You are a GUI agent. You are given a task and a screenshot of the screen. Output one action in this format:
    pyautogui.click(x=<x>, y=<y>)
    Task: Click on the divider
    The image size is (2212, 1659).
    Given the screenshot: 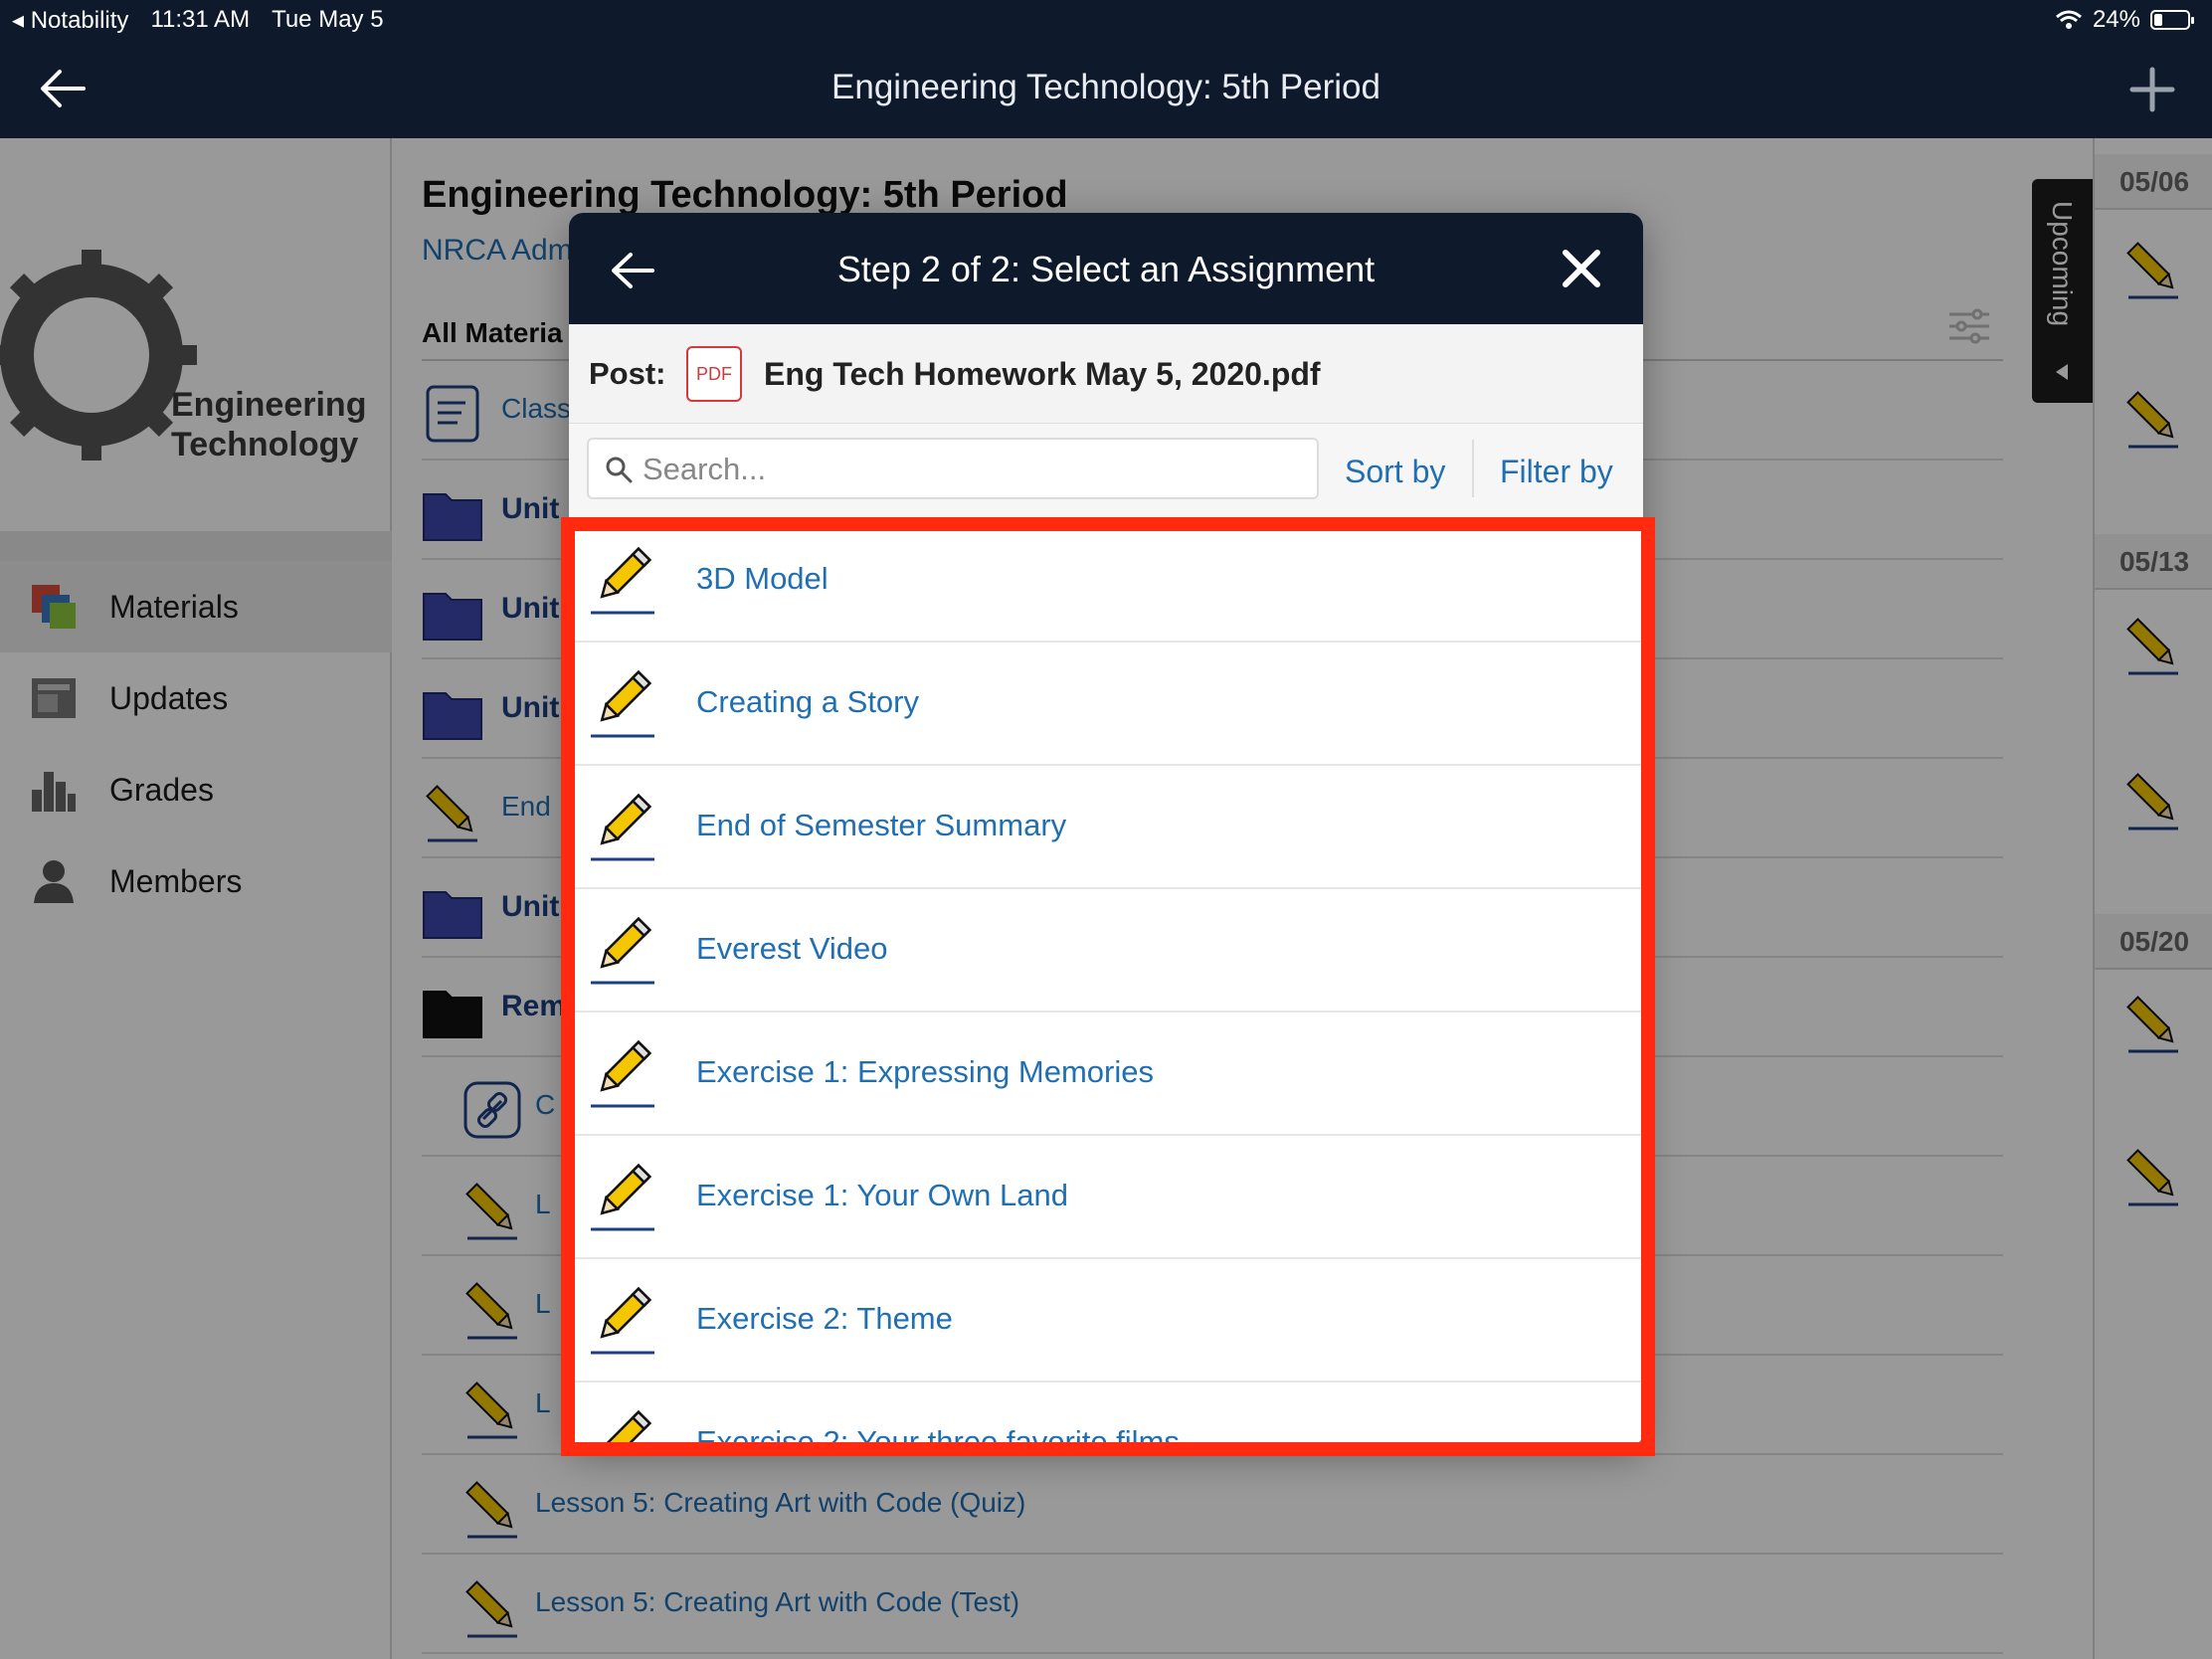 What is the action you would take?
    pyautogui.click(x=1473, y=468)
    